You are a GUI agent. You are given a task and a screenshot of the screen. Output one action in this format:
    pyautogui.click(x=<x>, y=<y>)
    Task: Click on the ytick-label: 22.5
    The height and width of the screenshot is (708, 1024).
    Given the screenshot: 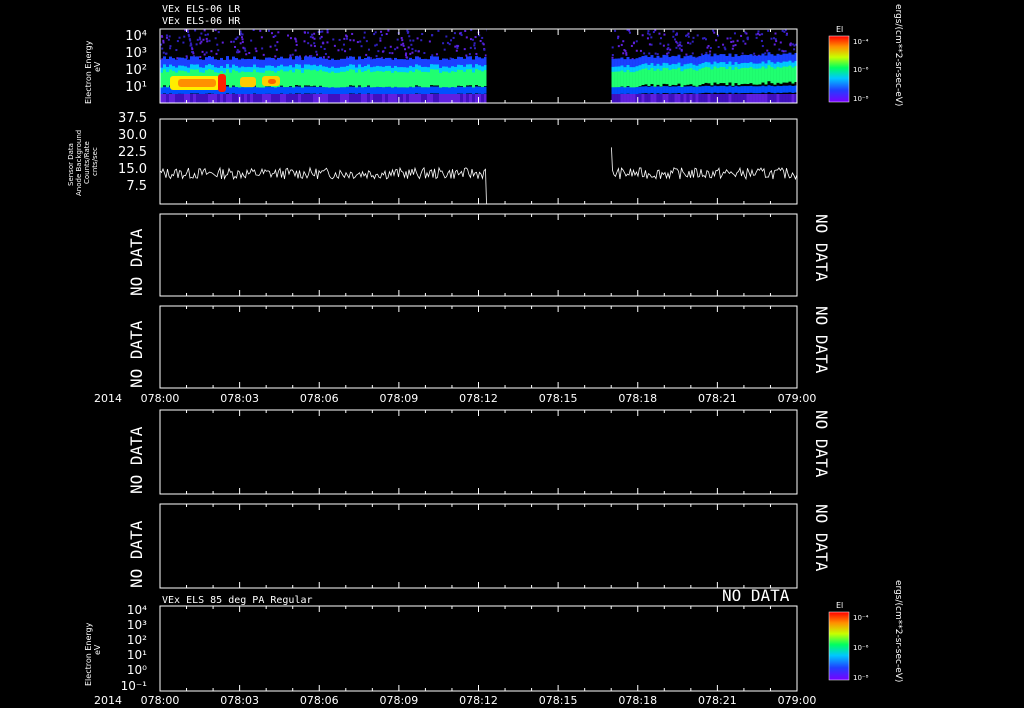 What is the action you would take?
    pyautogui.click(x=132, y=152)
    